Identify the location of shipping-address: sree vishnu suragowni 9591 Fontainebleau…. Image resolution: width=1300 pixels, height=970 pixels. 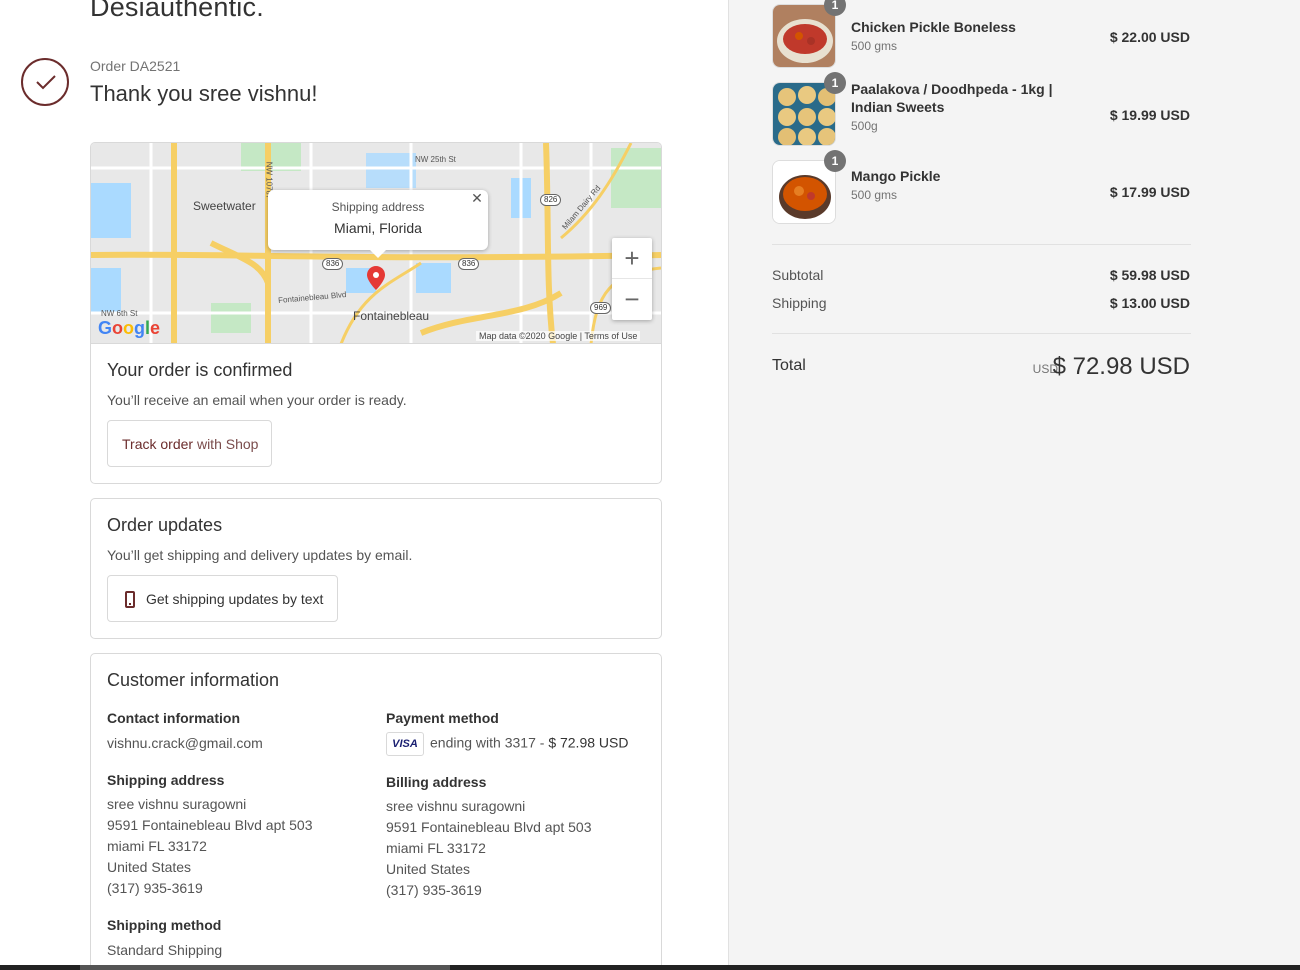
(210, 846).